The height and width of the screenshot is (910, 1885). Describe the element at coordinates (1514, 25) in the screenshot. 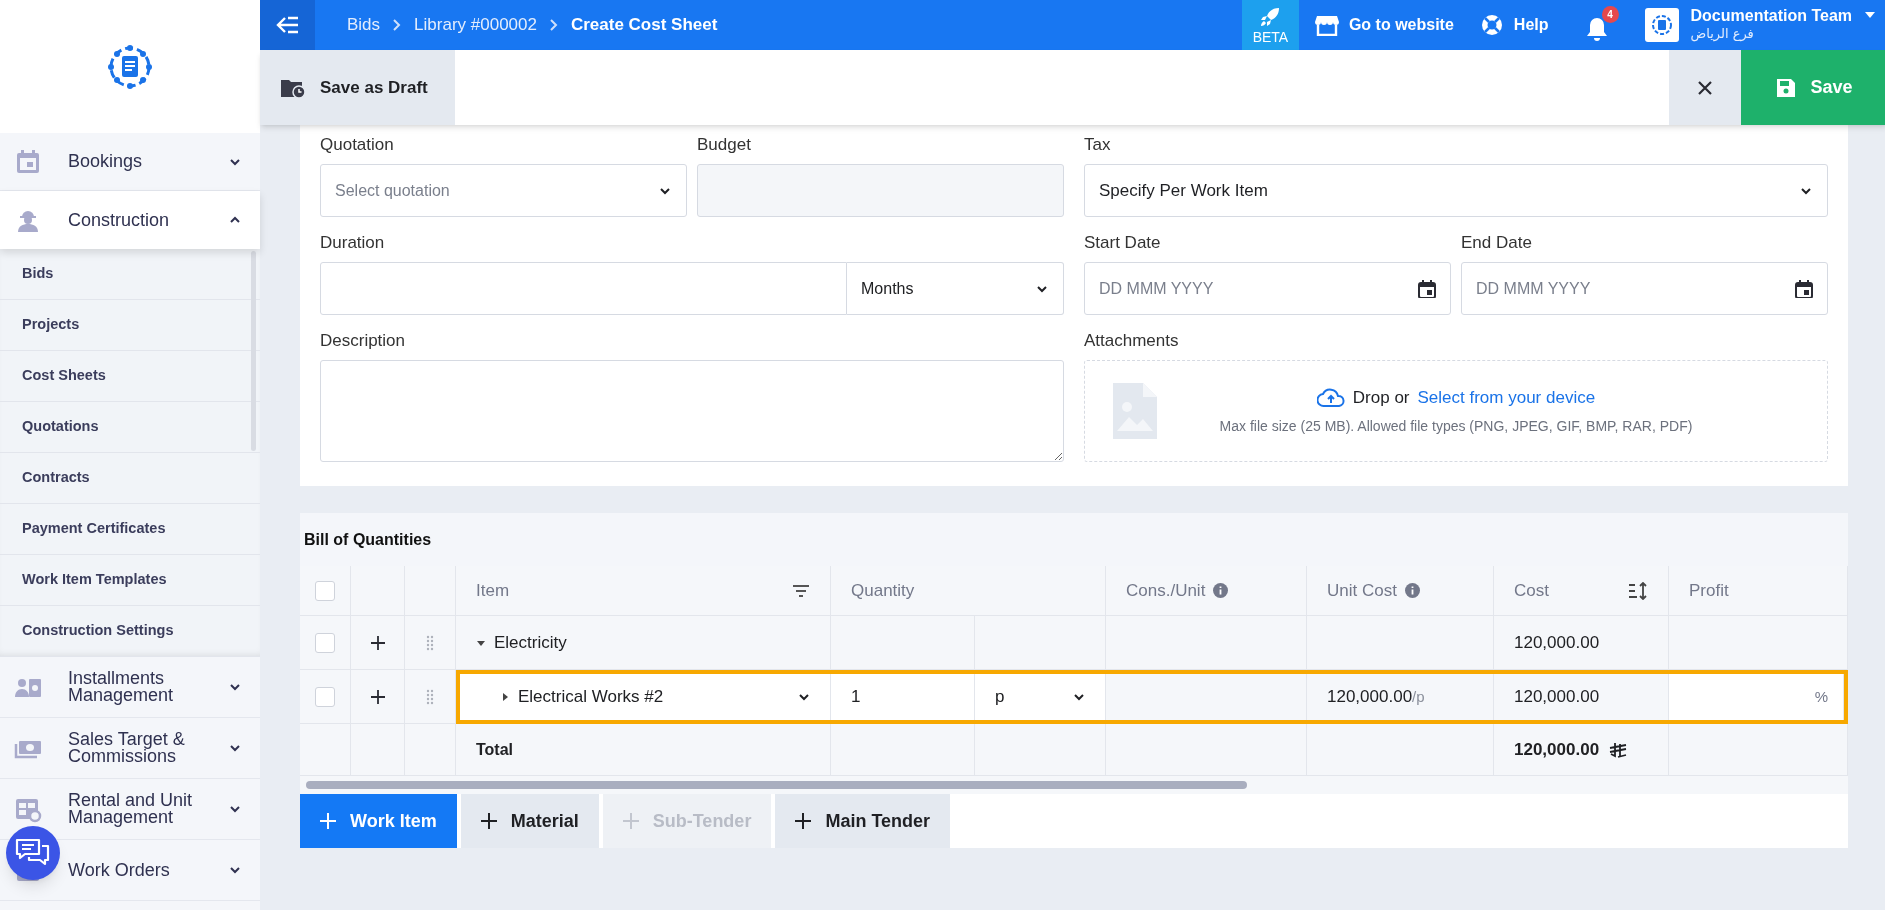

I see `help-link: Help` at that location.